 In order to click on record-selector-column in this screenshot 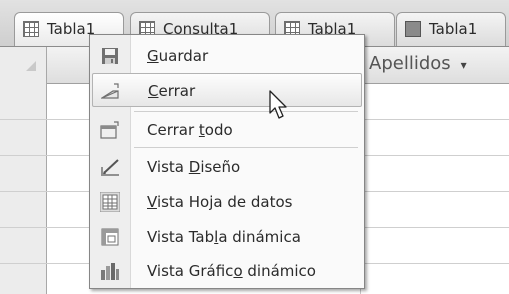, I will do `click(23, 170)`.